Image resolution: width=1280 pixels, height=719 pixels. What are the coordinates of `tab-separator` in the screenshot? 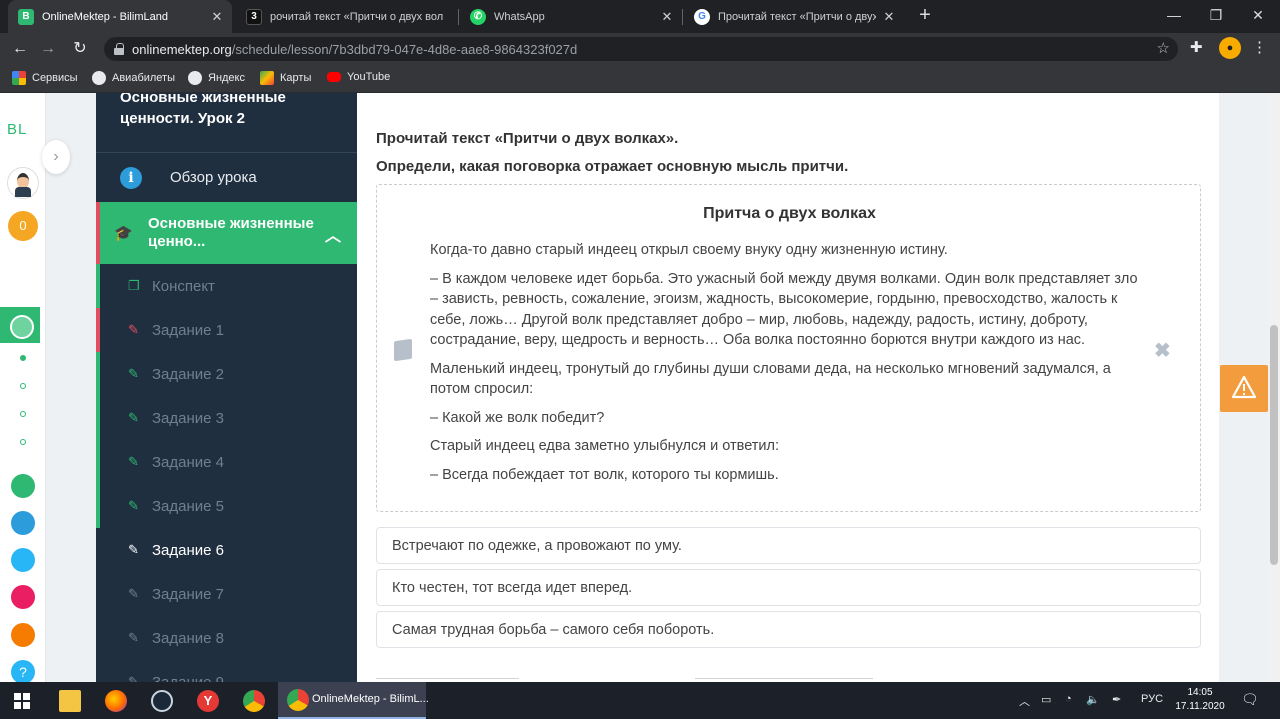 It's located at (682, 17).